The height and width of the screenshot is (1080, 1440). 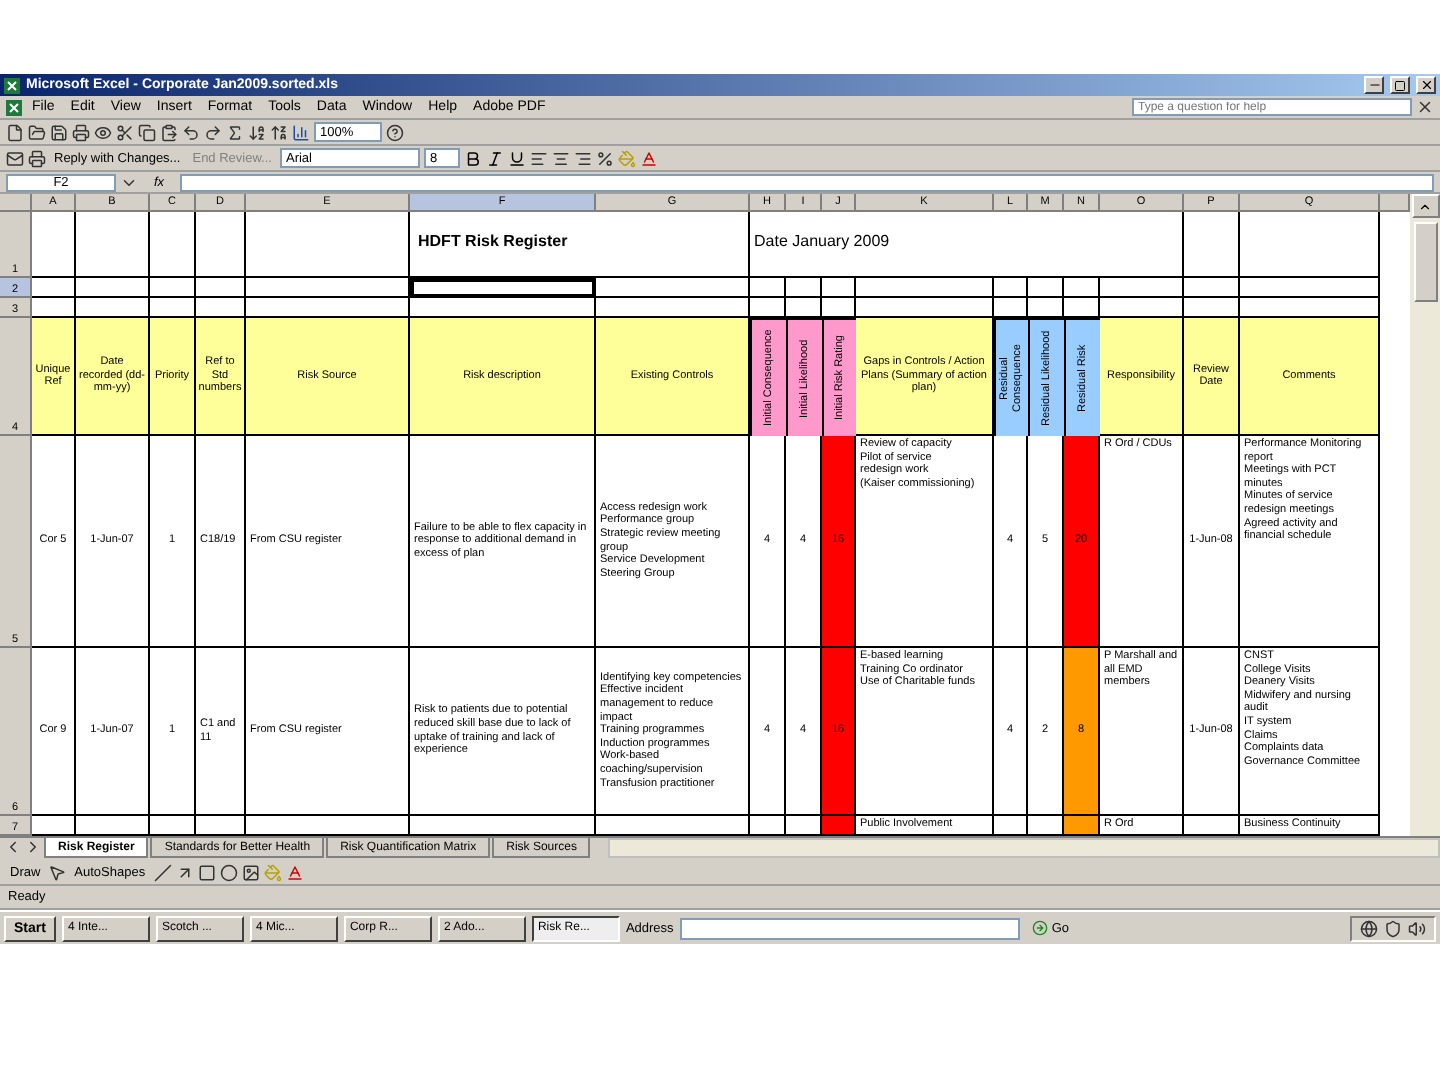 What do you see at coordinates (162, 872) in the screenshot?
I see `line-icon` at bounding box center [162, 872].